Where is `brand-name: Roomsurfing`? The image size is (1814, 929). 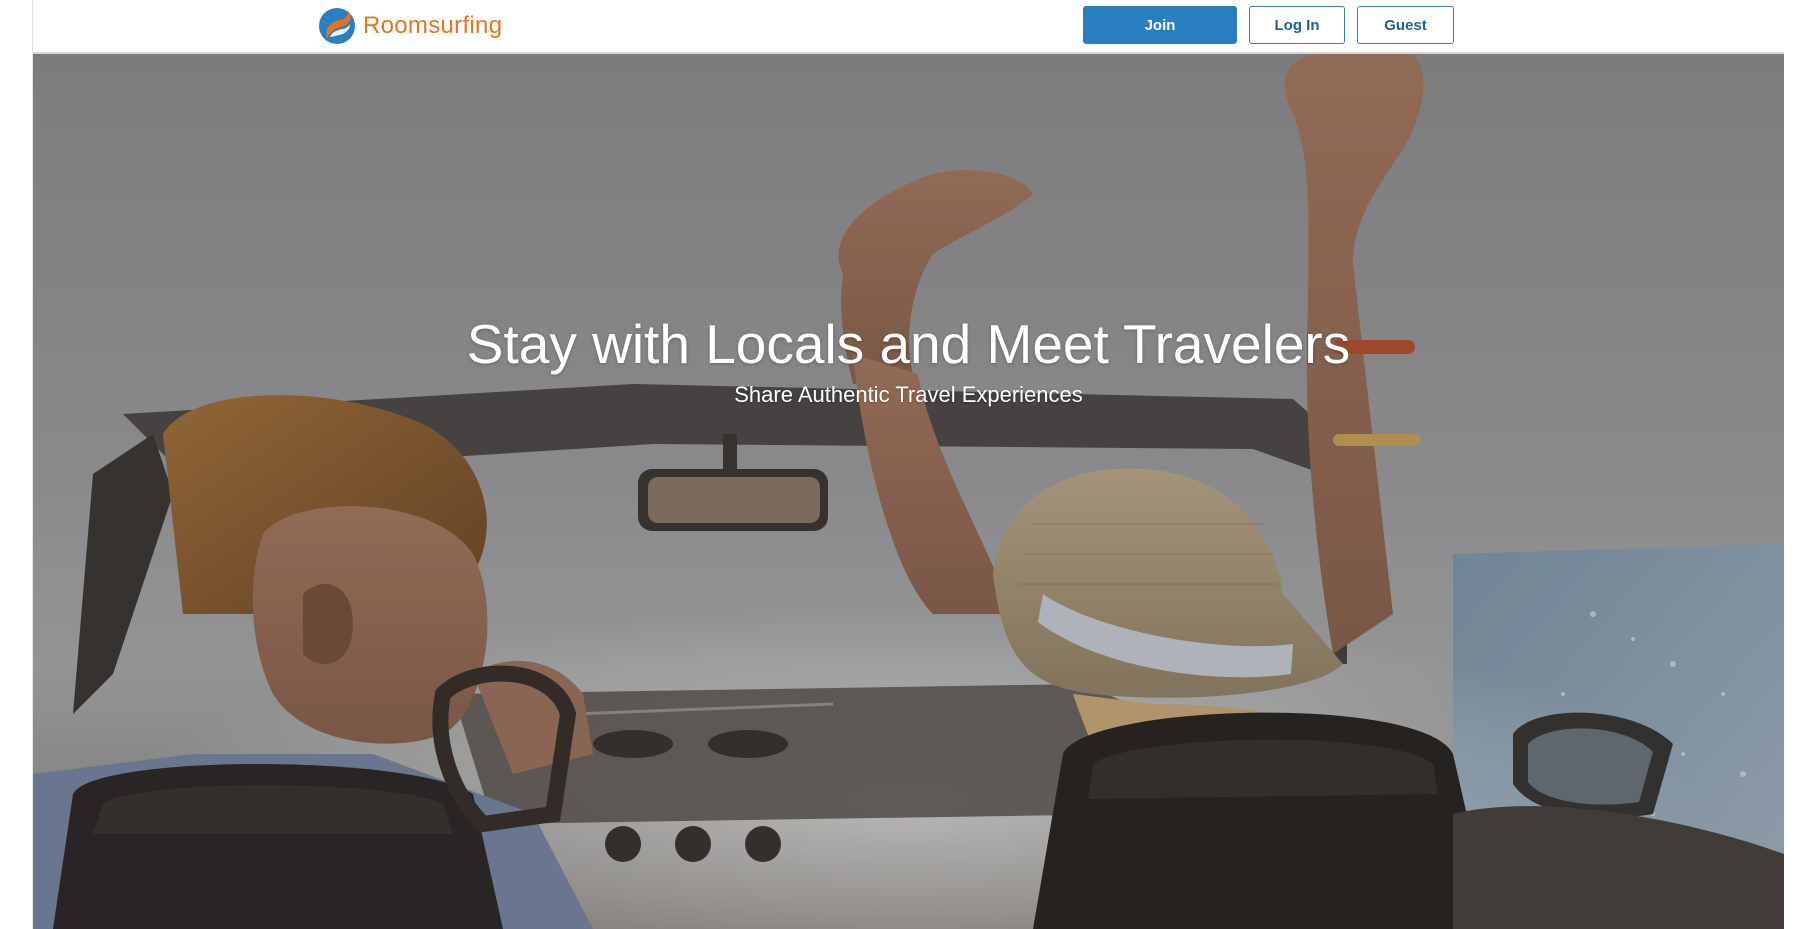
brand-name: Roomsurfing is located at coordinates (433, 25).